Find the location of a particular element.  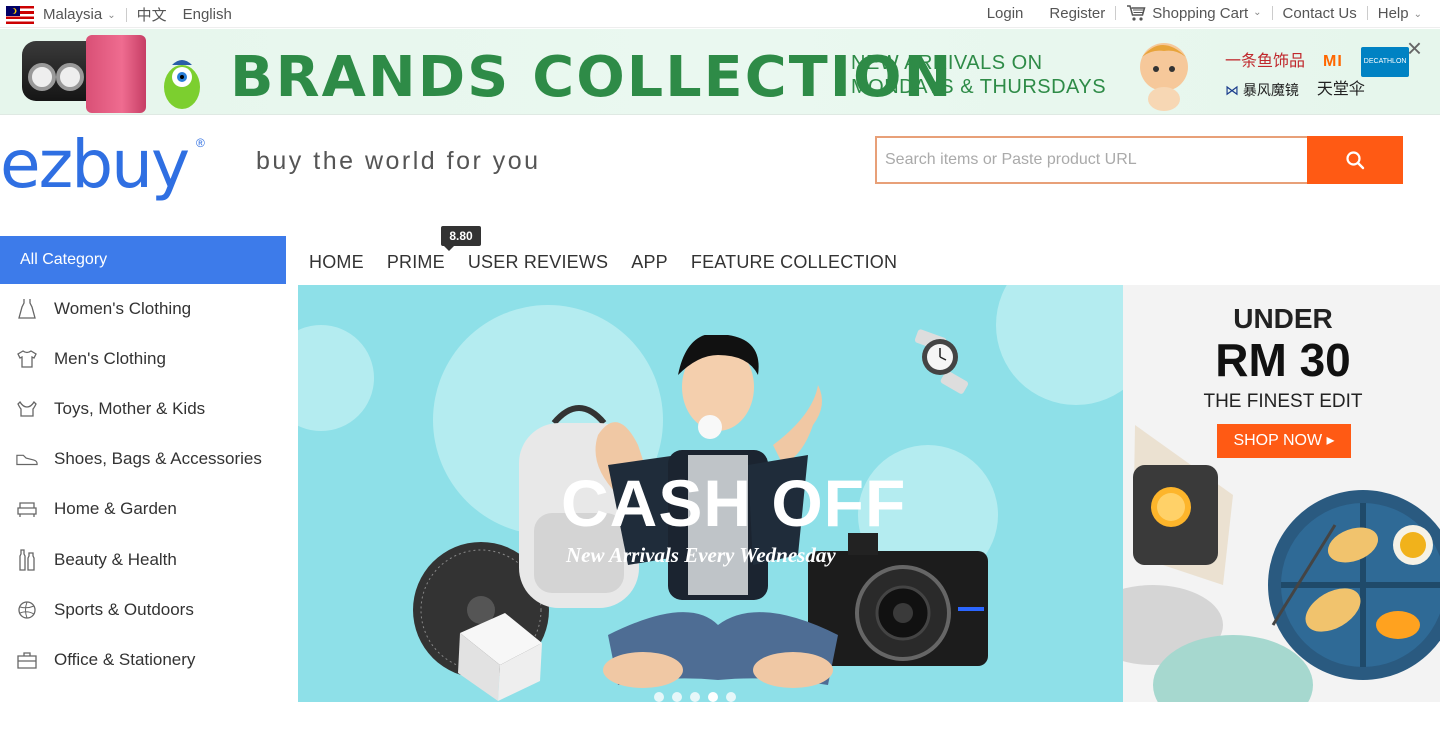

brand-yitiaoyu-logo: 一条鱼饰品 is located at coordinates (1265, 61).